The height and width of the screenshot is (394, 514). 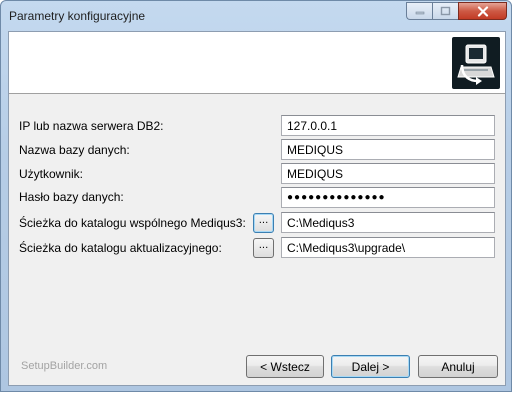 What do you see at coordinates (51, 174) in the screenshot?
I see `user-label: Użytkownik:` at bounding box center [51, 174].